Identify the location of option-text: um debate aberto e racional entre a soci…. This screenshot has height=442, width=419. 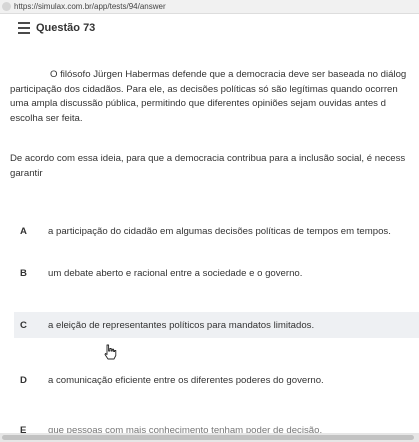
(175, 273).